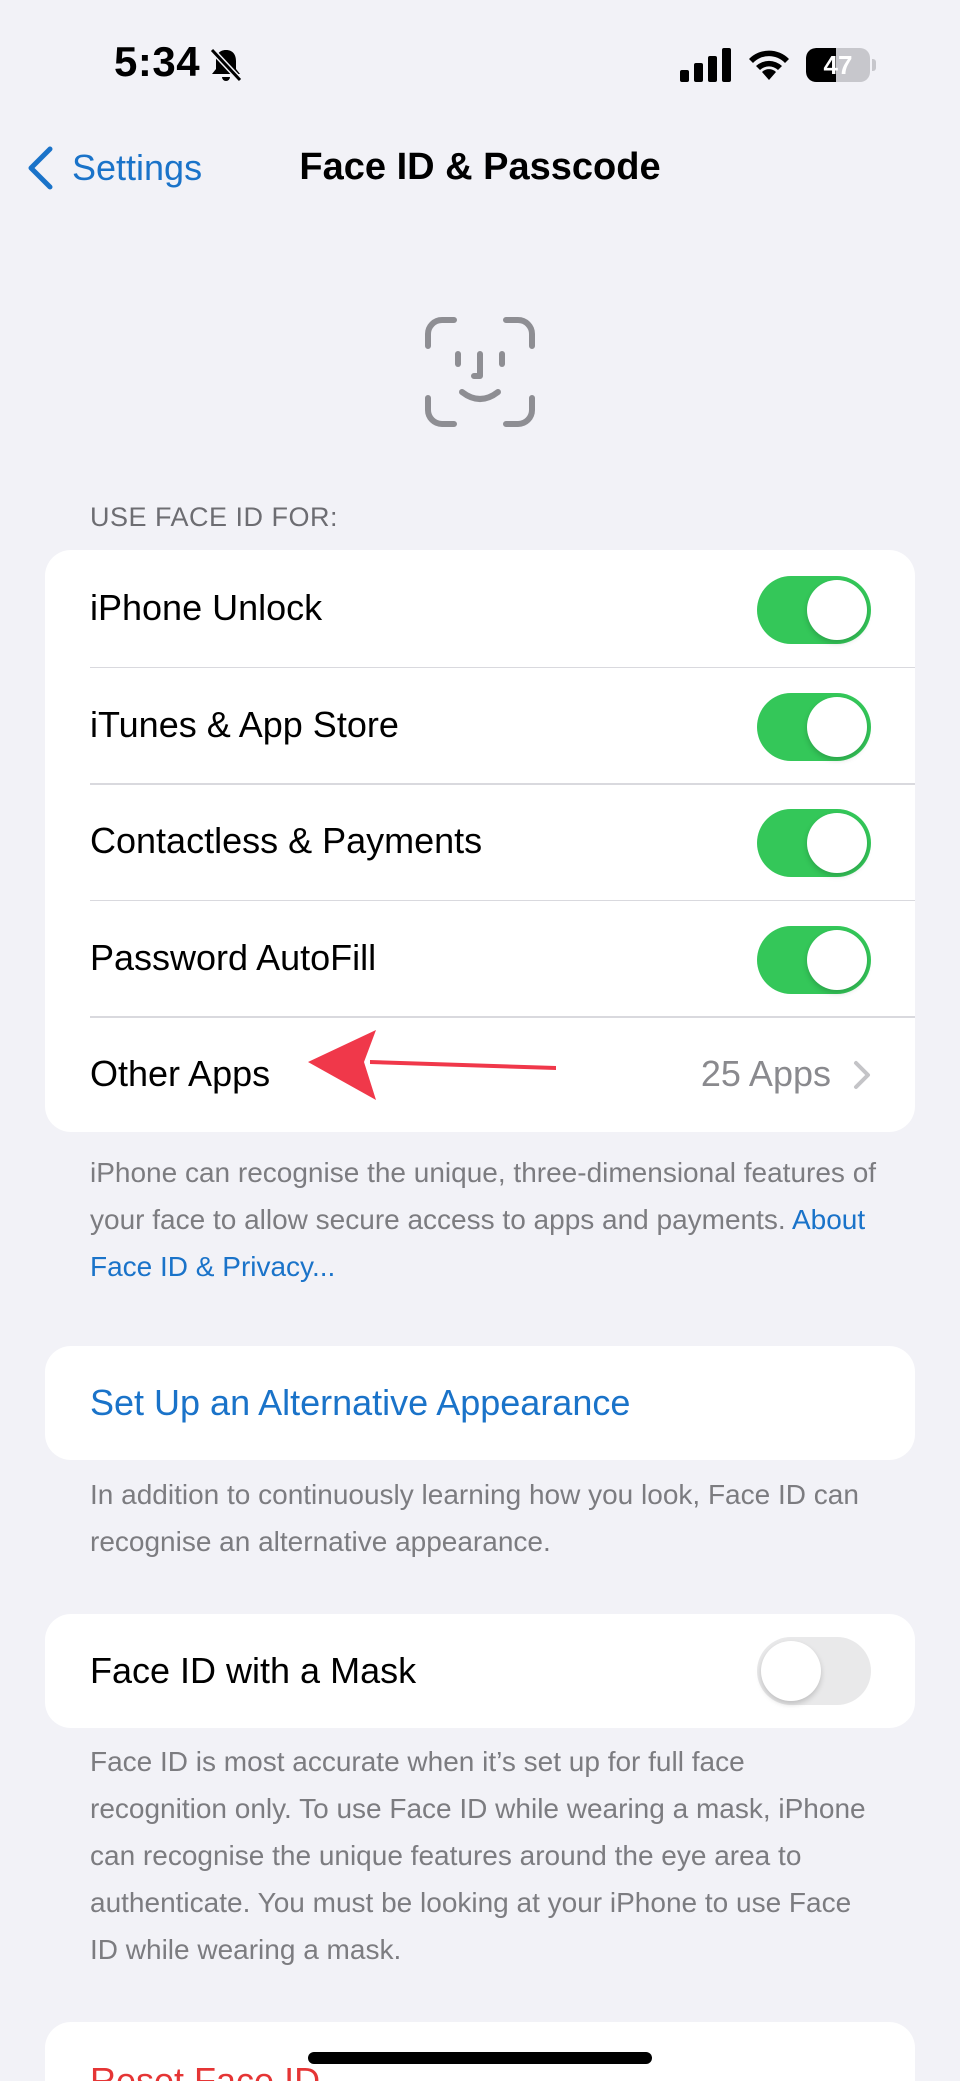  I want to click on row-label: Password AutoFill, so click(233, 957).